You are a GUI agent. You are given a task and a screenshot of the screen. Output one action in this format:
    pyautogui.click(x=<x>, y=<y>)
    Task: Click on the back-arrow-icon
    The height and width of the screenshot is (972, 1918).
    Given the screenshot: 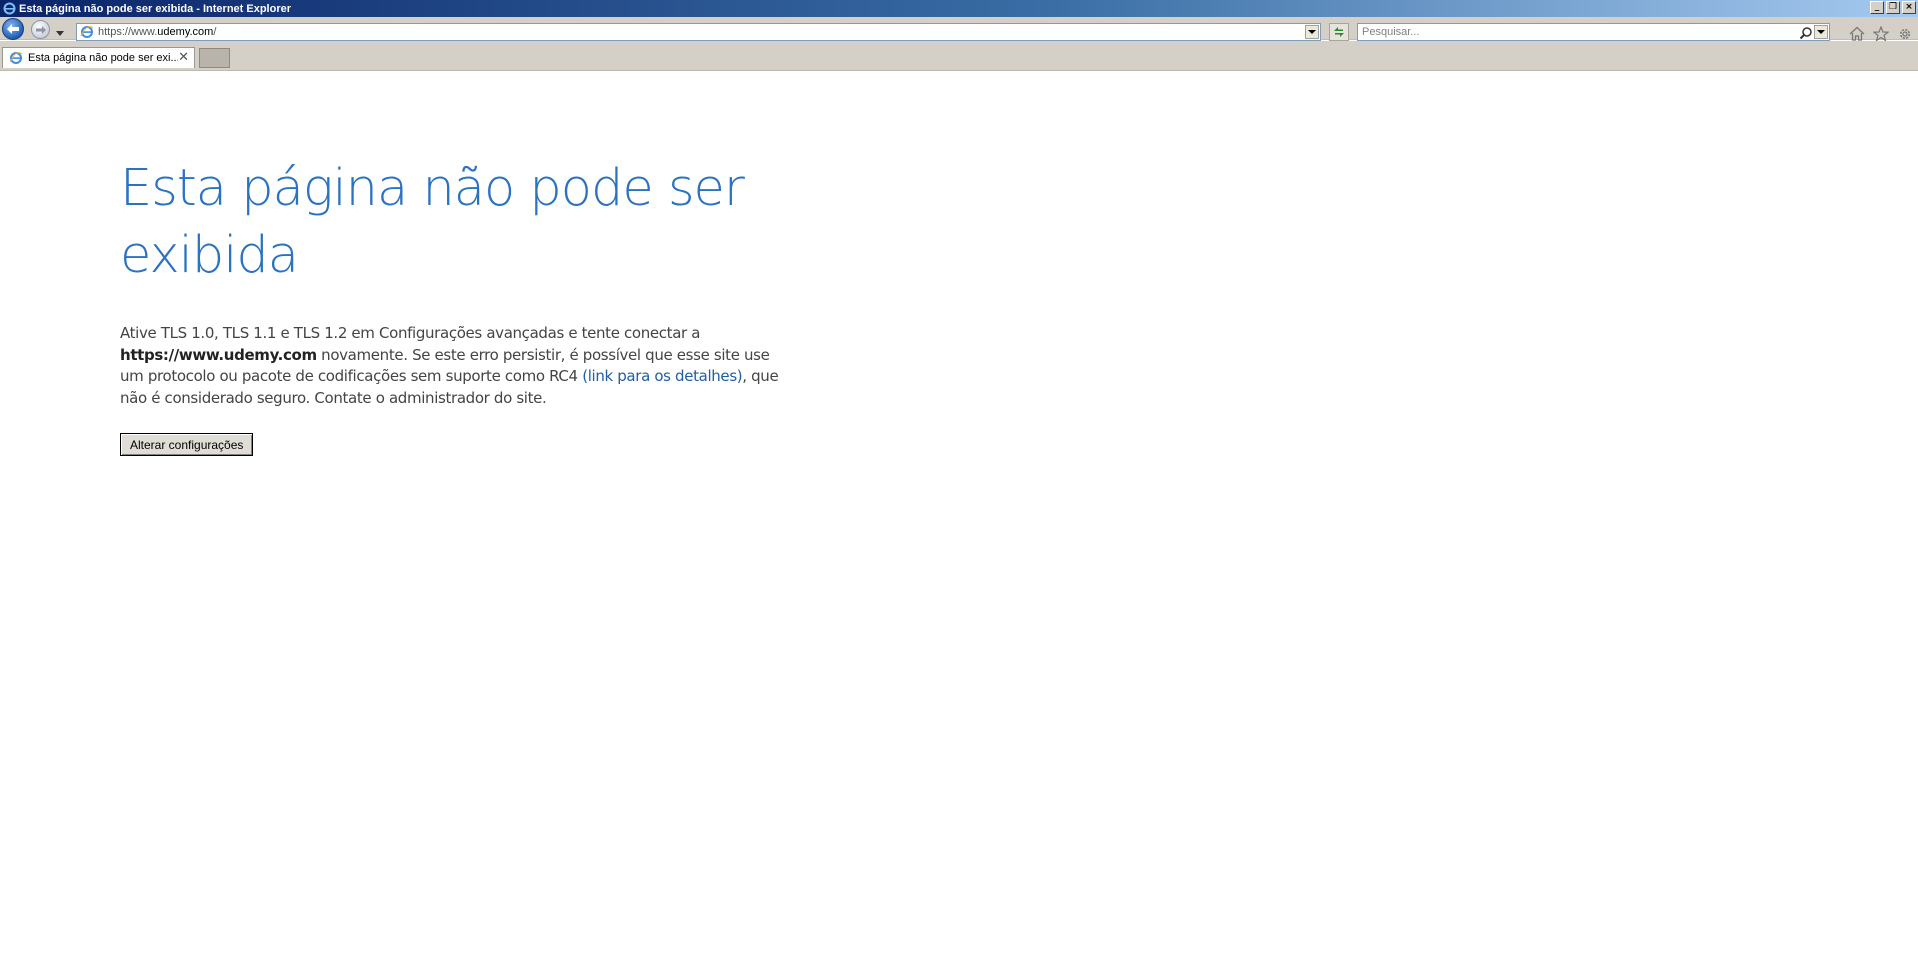 What is the action you would take?
    pyautogui.click(x=13, y=29)
    